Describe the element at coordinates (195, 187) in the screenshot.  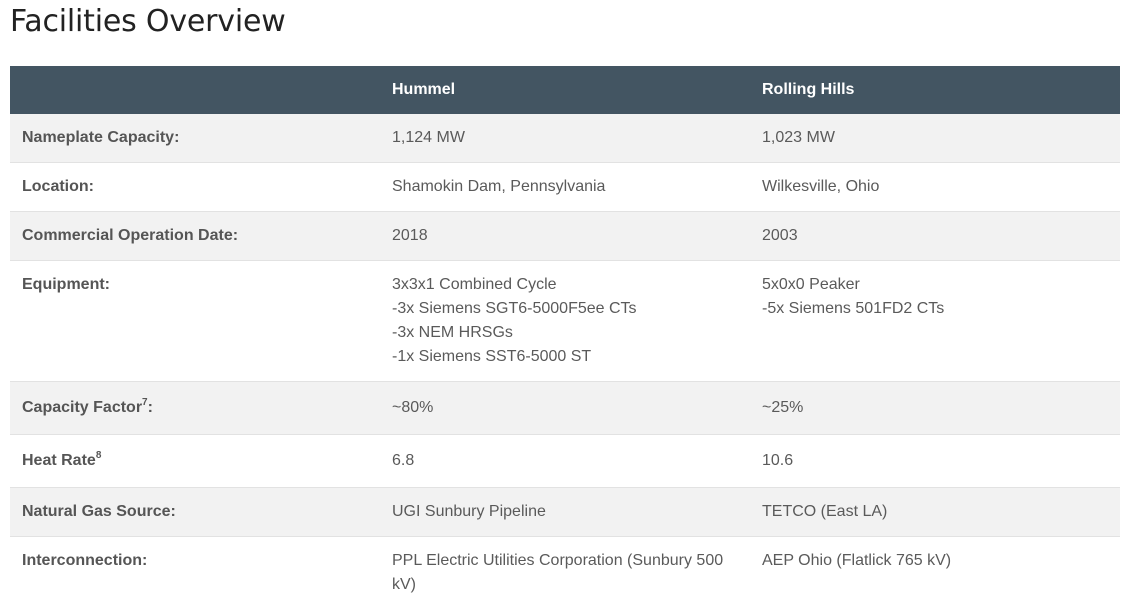
I see `row-label: Location:` at that location.